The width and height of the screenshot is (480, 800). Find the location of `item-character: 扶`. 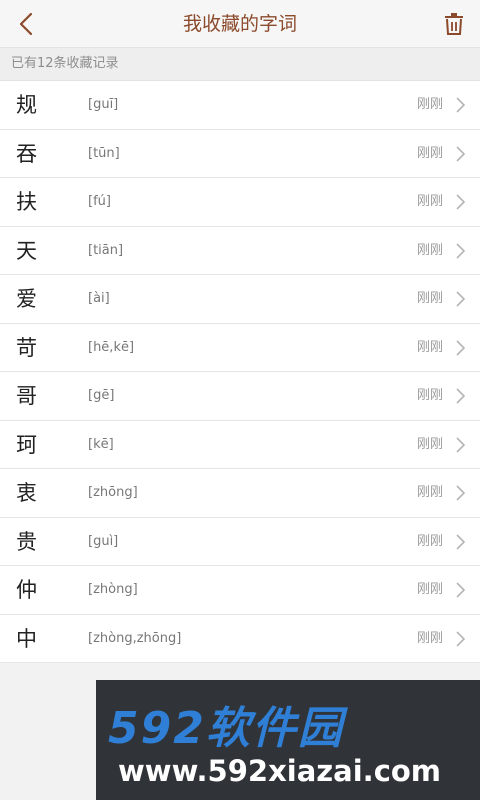

item-character: 扶 is located at coordinates (26, 202).